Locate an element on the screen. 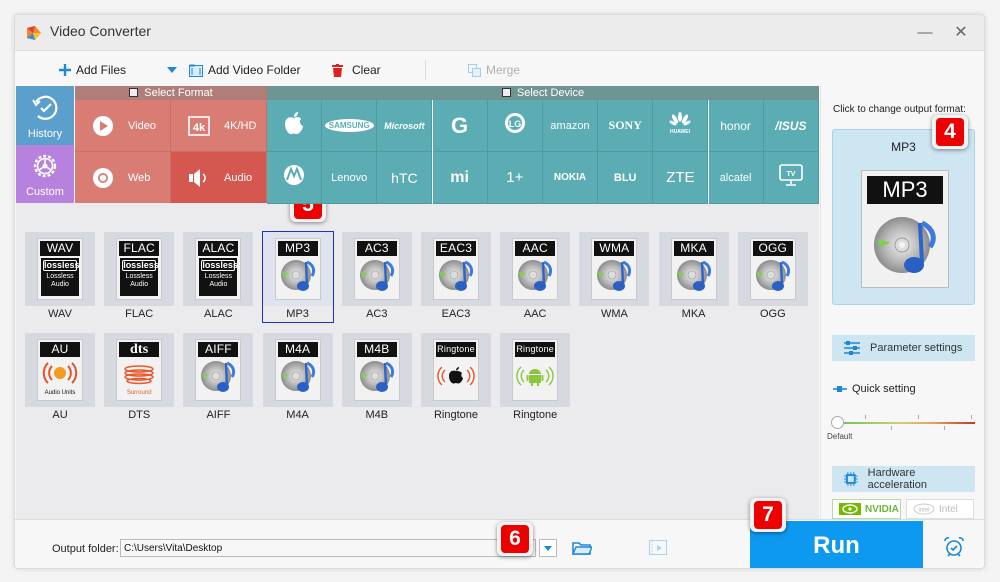 Image resolution: width=1000 pixels, height=582 pixels. format-item-mka: MKA MKA is located at coordinates (693, 277).